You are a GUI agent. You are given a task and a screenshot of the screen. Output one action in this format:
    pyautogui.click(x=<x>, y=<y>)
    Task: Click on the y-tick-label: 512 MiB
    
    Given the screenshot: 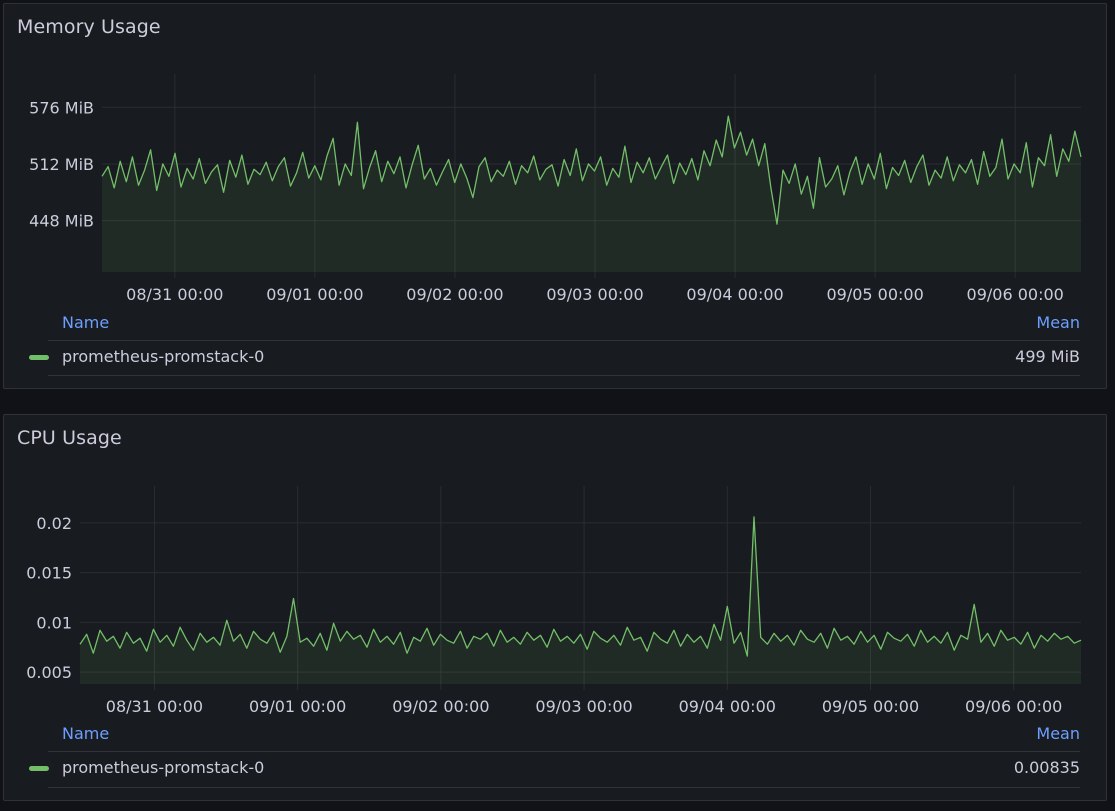 What is the action you would take?
    pyautogui.click(x=61, y=164)
    